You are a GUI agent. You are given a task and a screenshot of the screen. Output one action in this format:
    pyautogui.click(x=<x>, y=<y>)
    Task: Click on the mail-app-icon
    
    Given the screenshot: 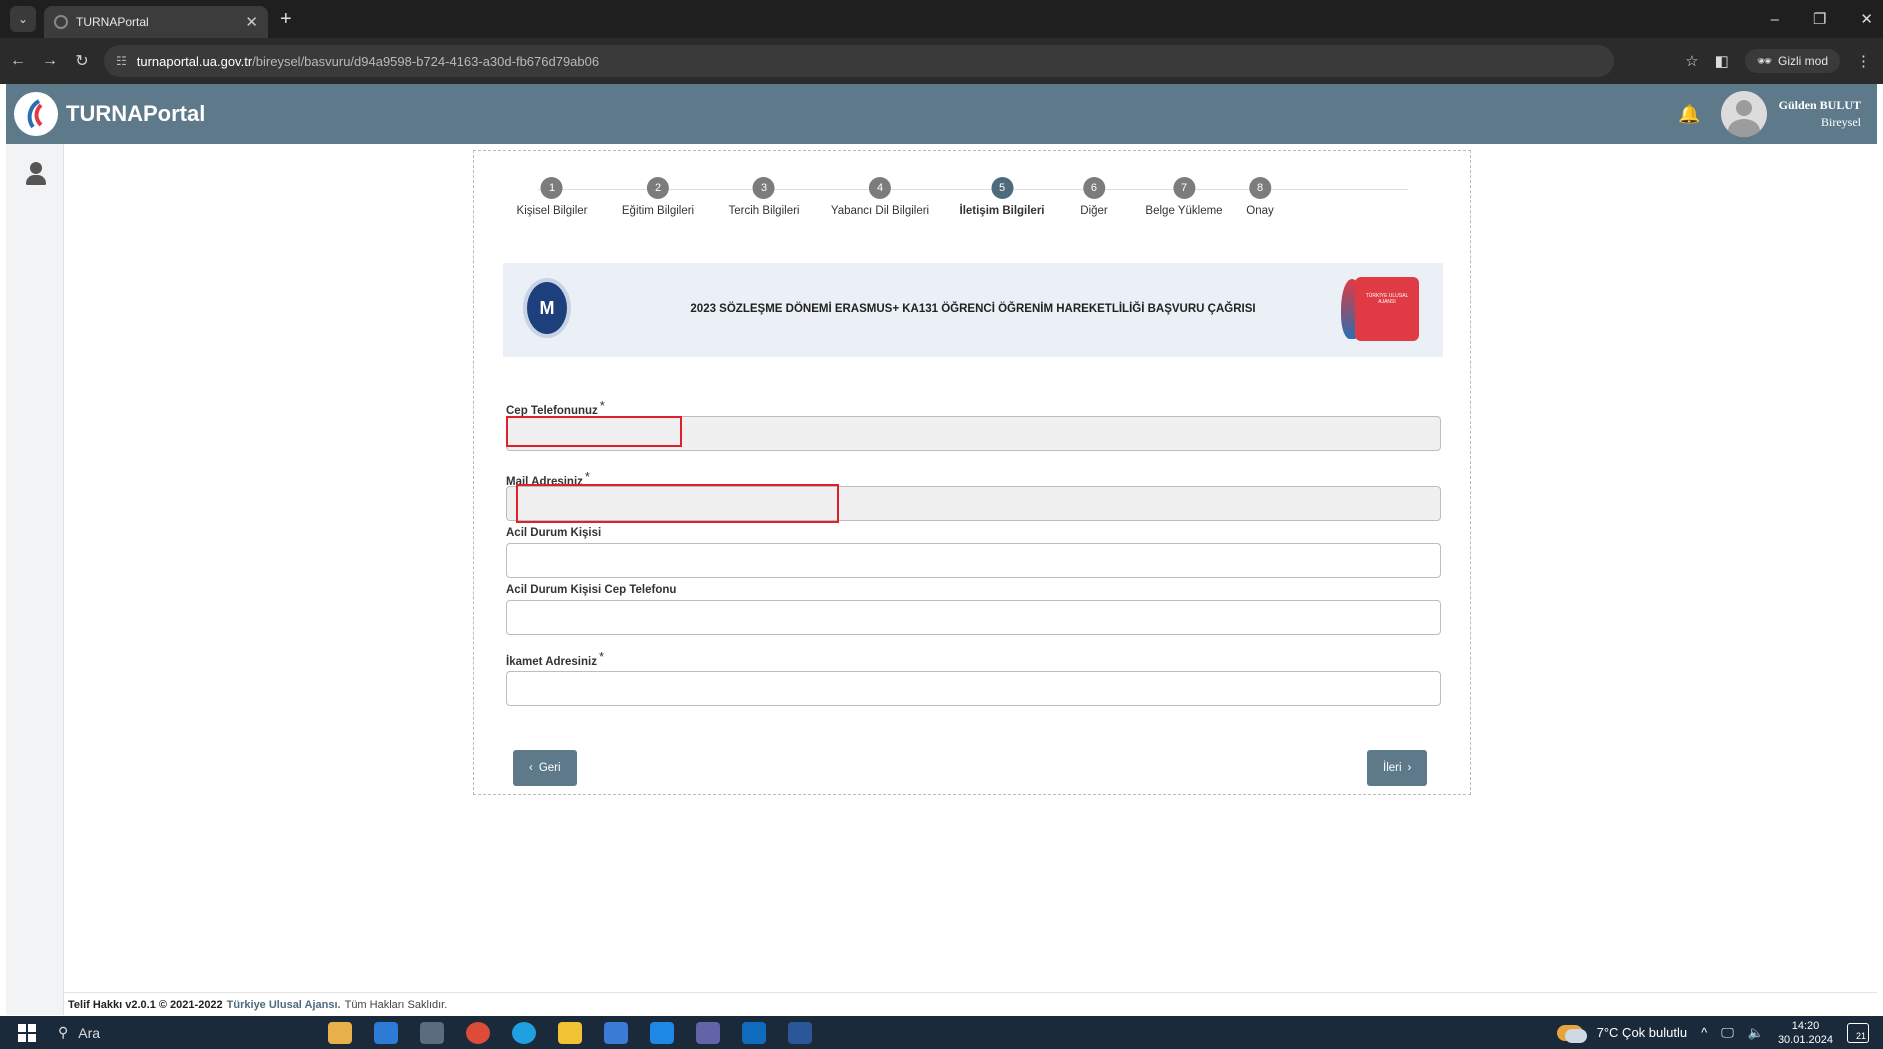 What is the action you would take?
    pyautogui.click(x=662, y=1032)
    